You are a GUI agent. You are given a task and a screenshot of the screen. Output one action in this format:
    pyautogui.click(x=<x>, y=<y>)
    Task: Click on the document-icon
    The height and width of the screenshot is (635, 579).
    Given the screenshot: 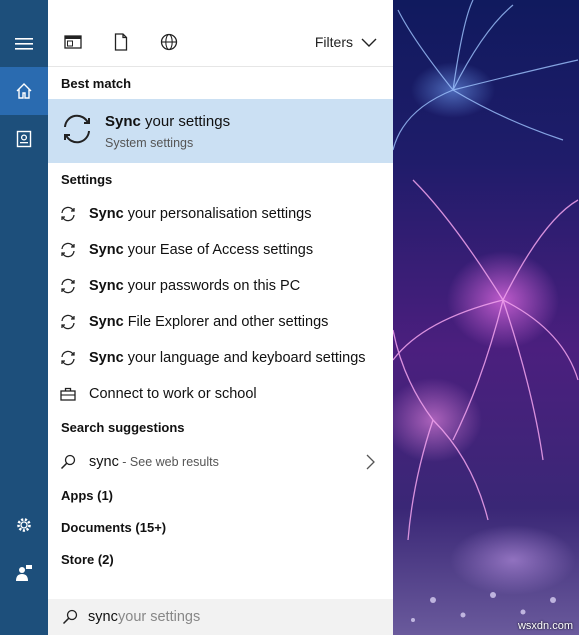 What is the action you would take?
    pyautogui.click(x=121, y=42)
    